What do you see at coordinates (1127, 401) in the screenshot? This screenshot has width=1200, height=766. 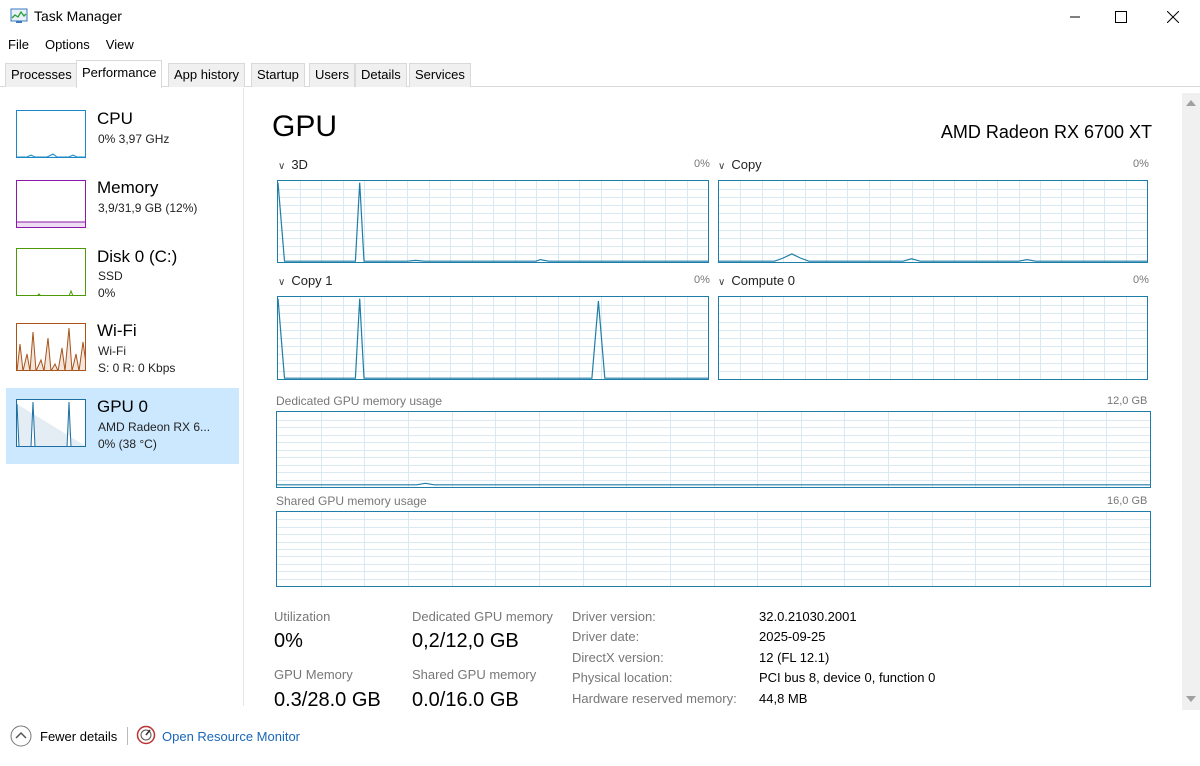 I see `dedicated-memory-capacity: 12,0 GB` at bounding box center [1127, 401].